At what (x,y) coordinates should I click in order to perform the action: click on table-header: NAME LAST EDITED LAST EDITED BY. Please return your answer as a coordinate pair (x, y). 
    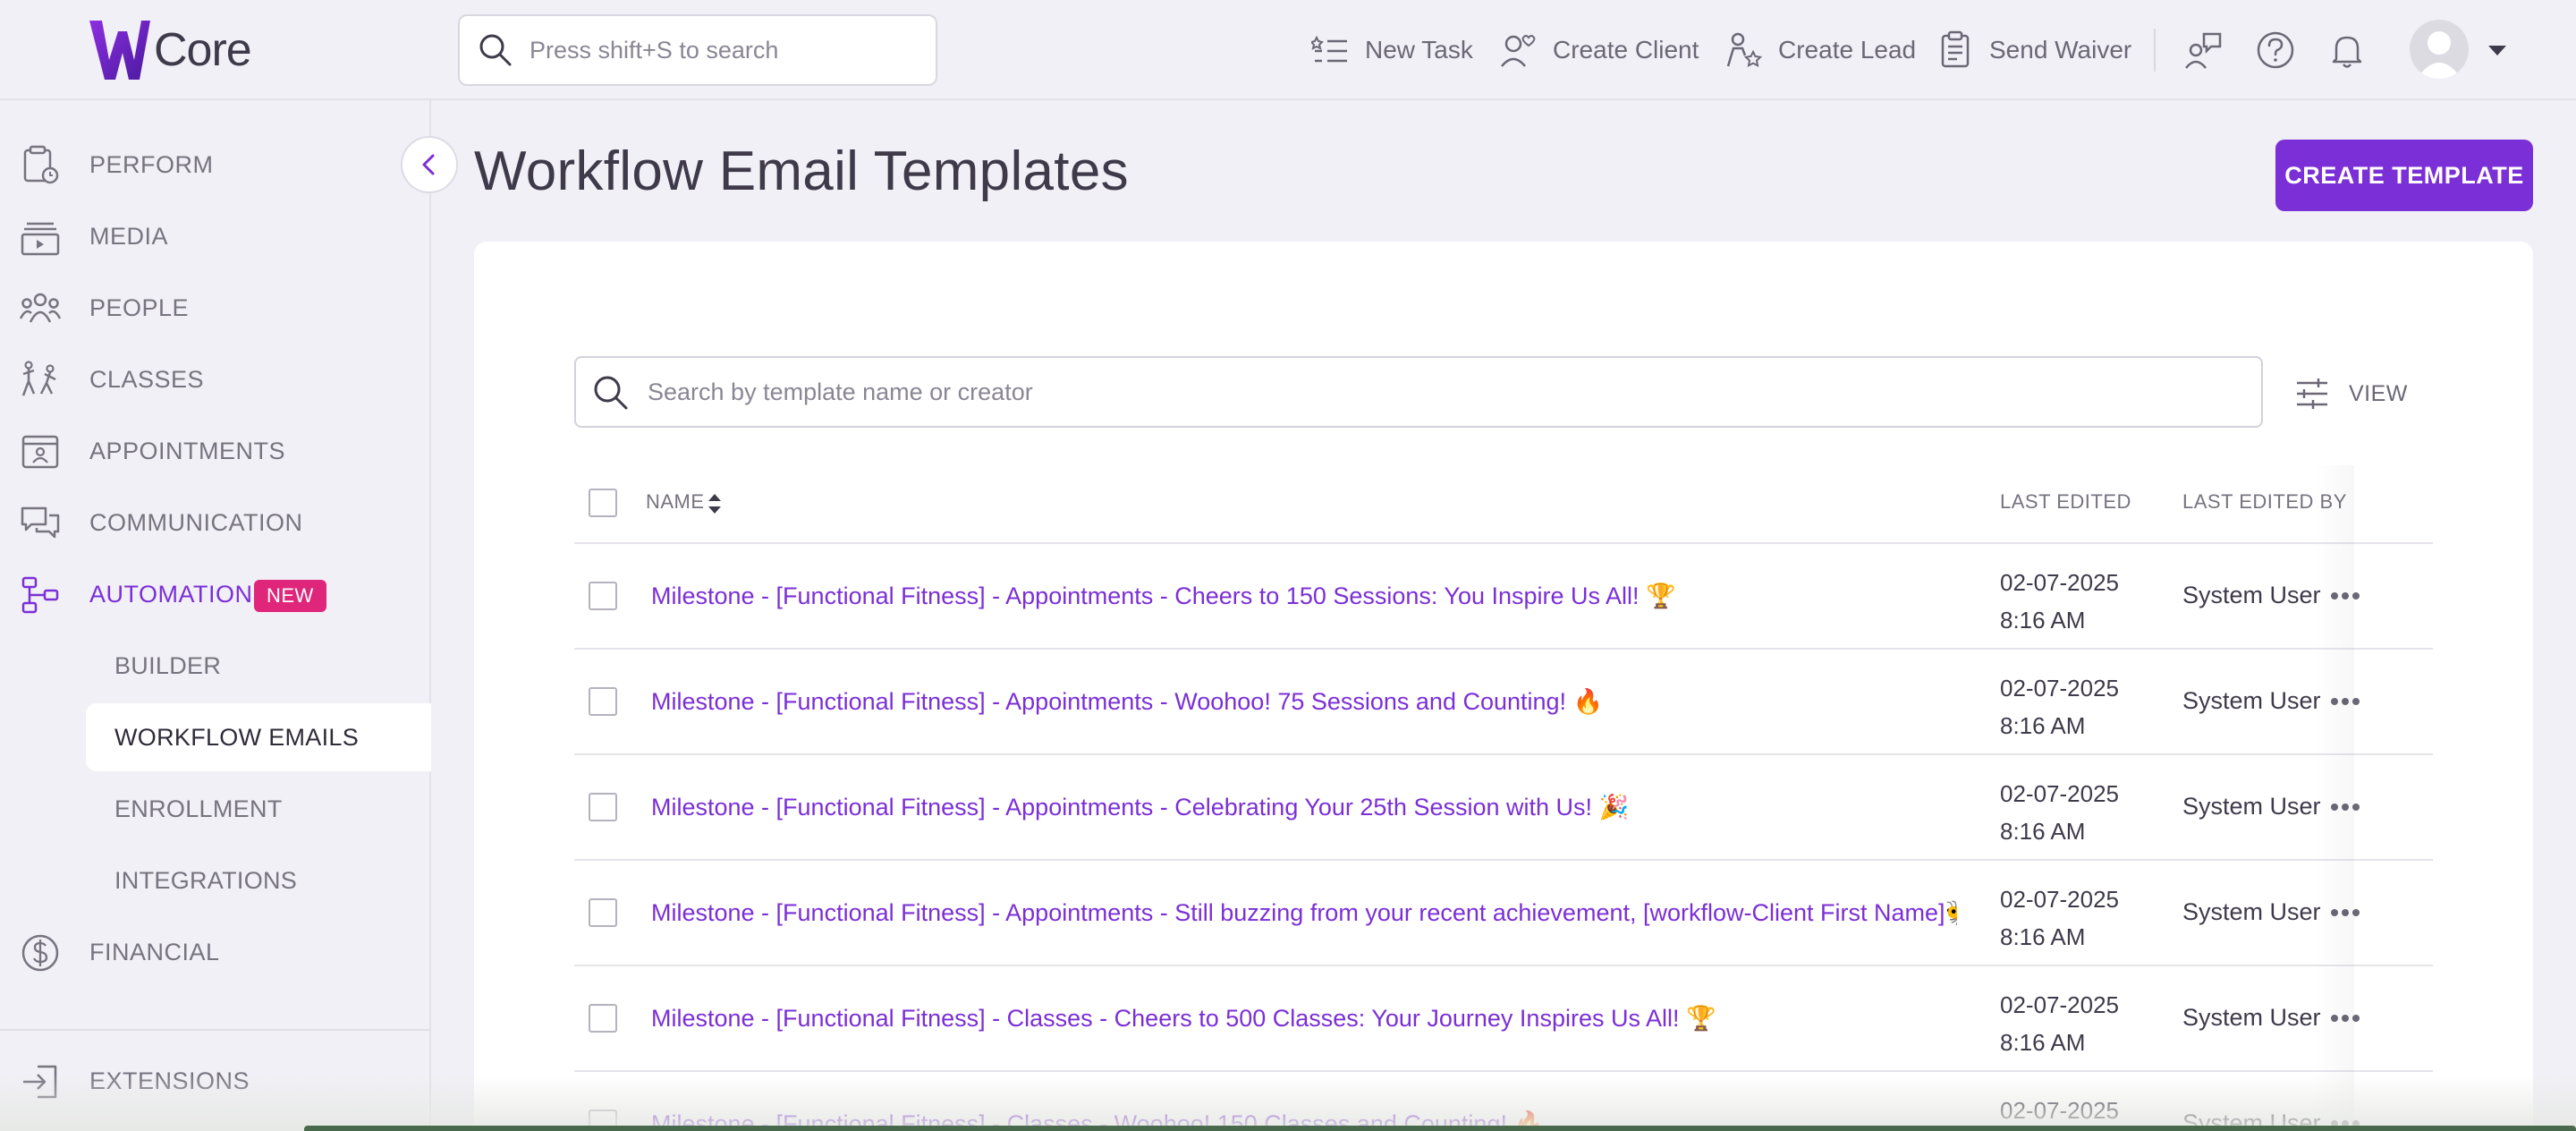
    Looking at the image, I should click on (1503, 503).